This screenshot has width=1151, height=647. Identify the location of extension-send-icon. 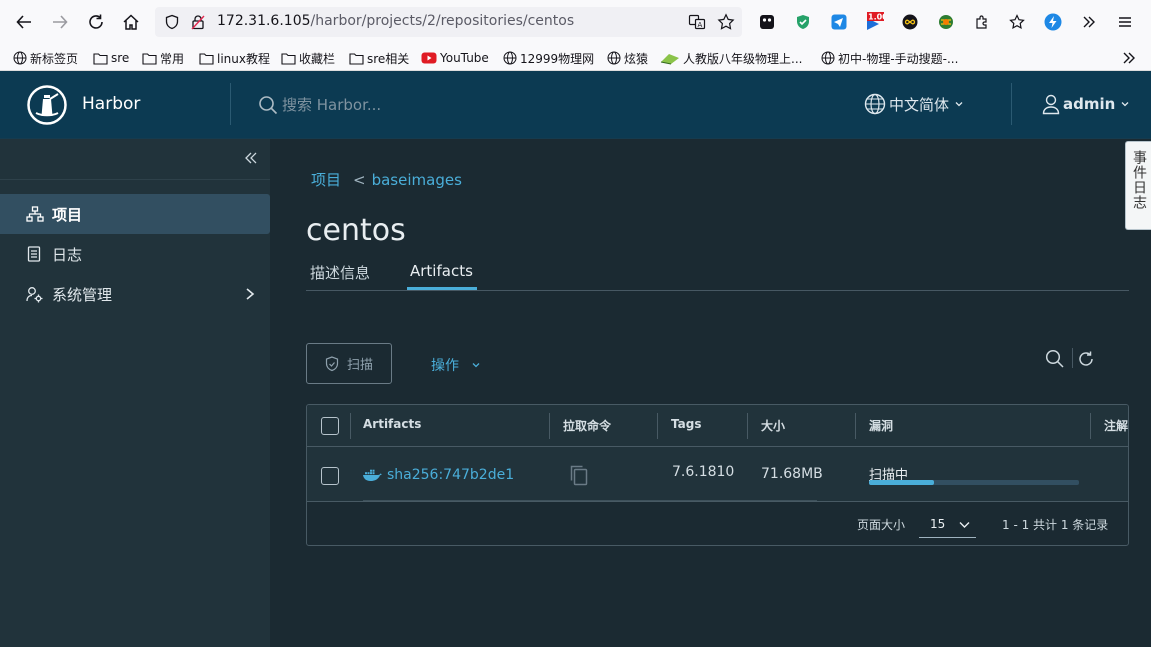
(839, 22).